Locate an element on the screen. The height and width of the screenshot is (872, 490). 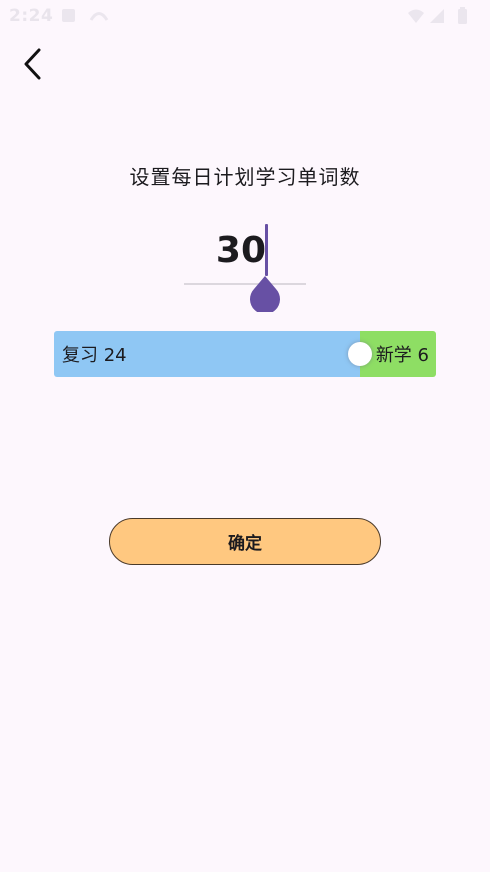
back-button is located at coordinates (32, 64).